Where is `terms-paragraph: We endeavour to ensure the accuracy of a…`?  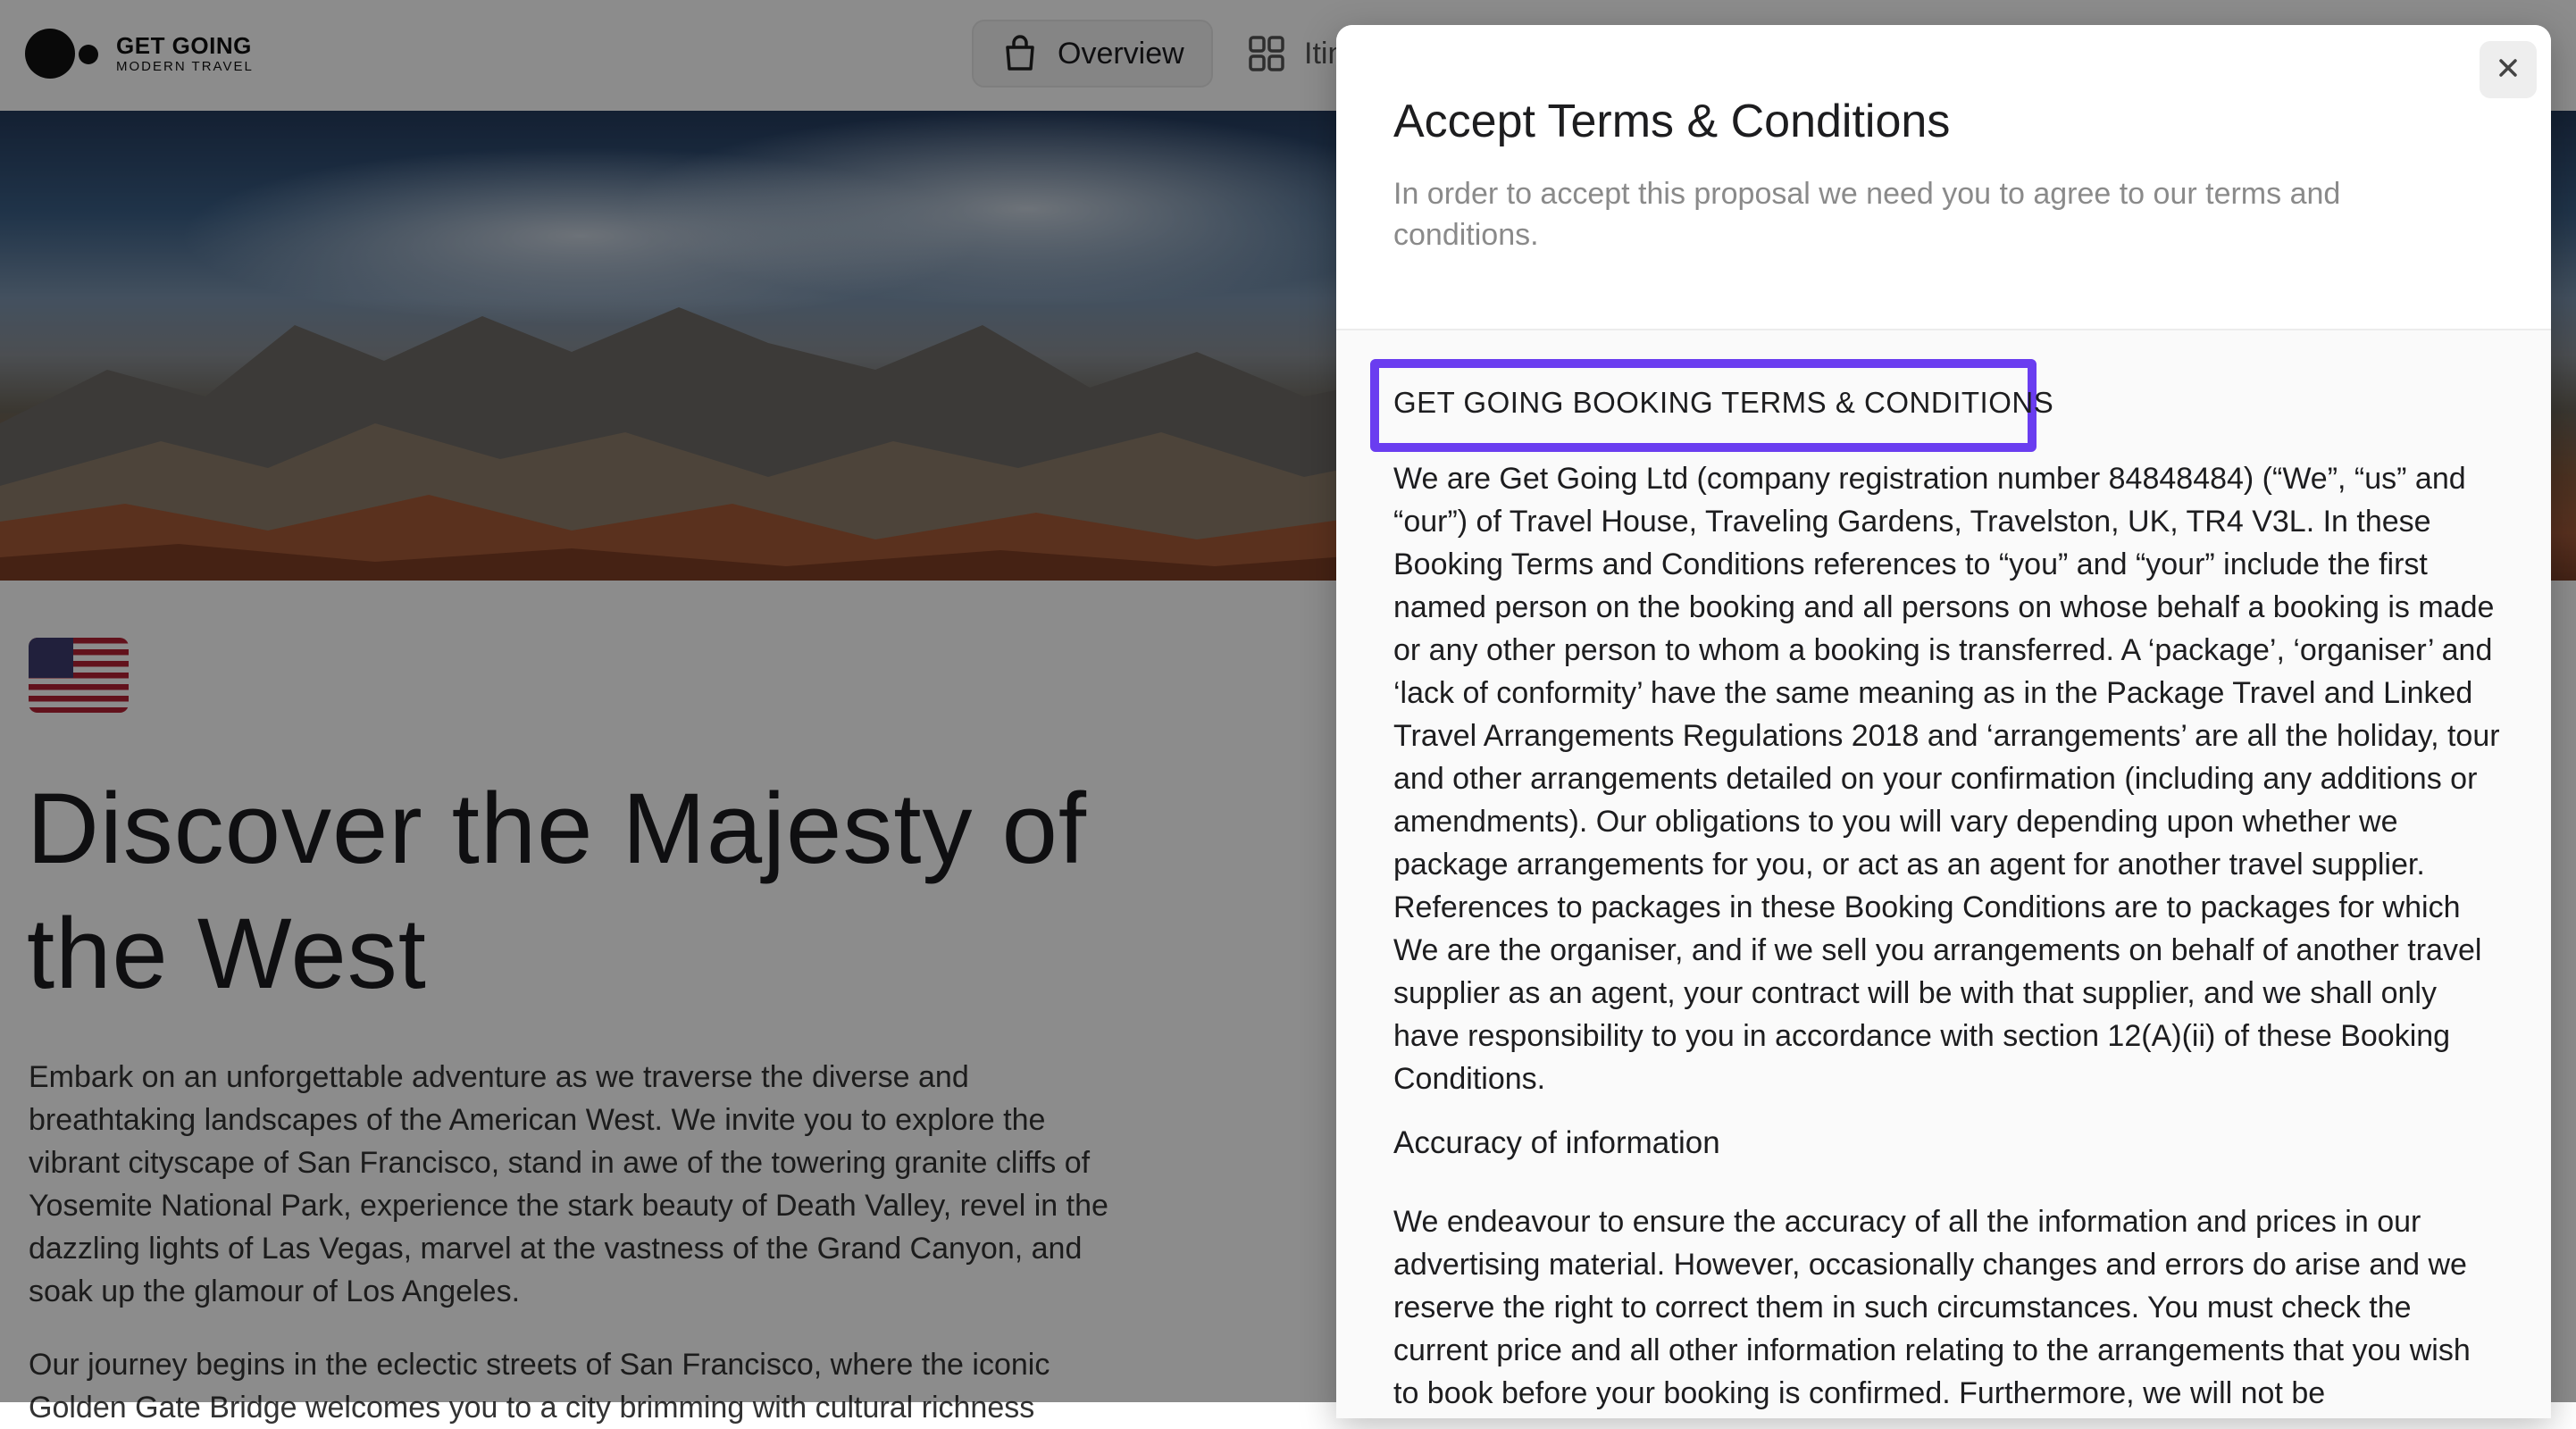
terms-paragraph: We endeavour to ensure the accuracy of a… is located at coordinates (1932, 1307).